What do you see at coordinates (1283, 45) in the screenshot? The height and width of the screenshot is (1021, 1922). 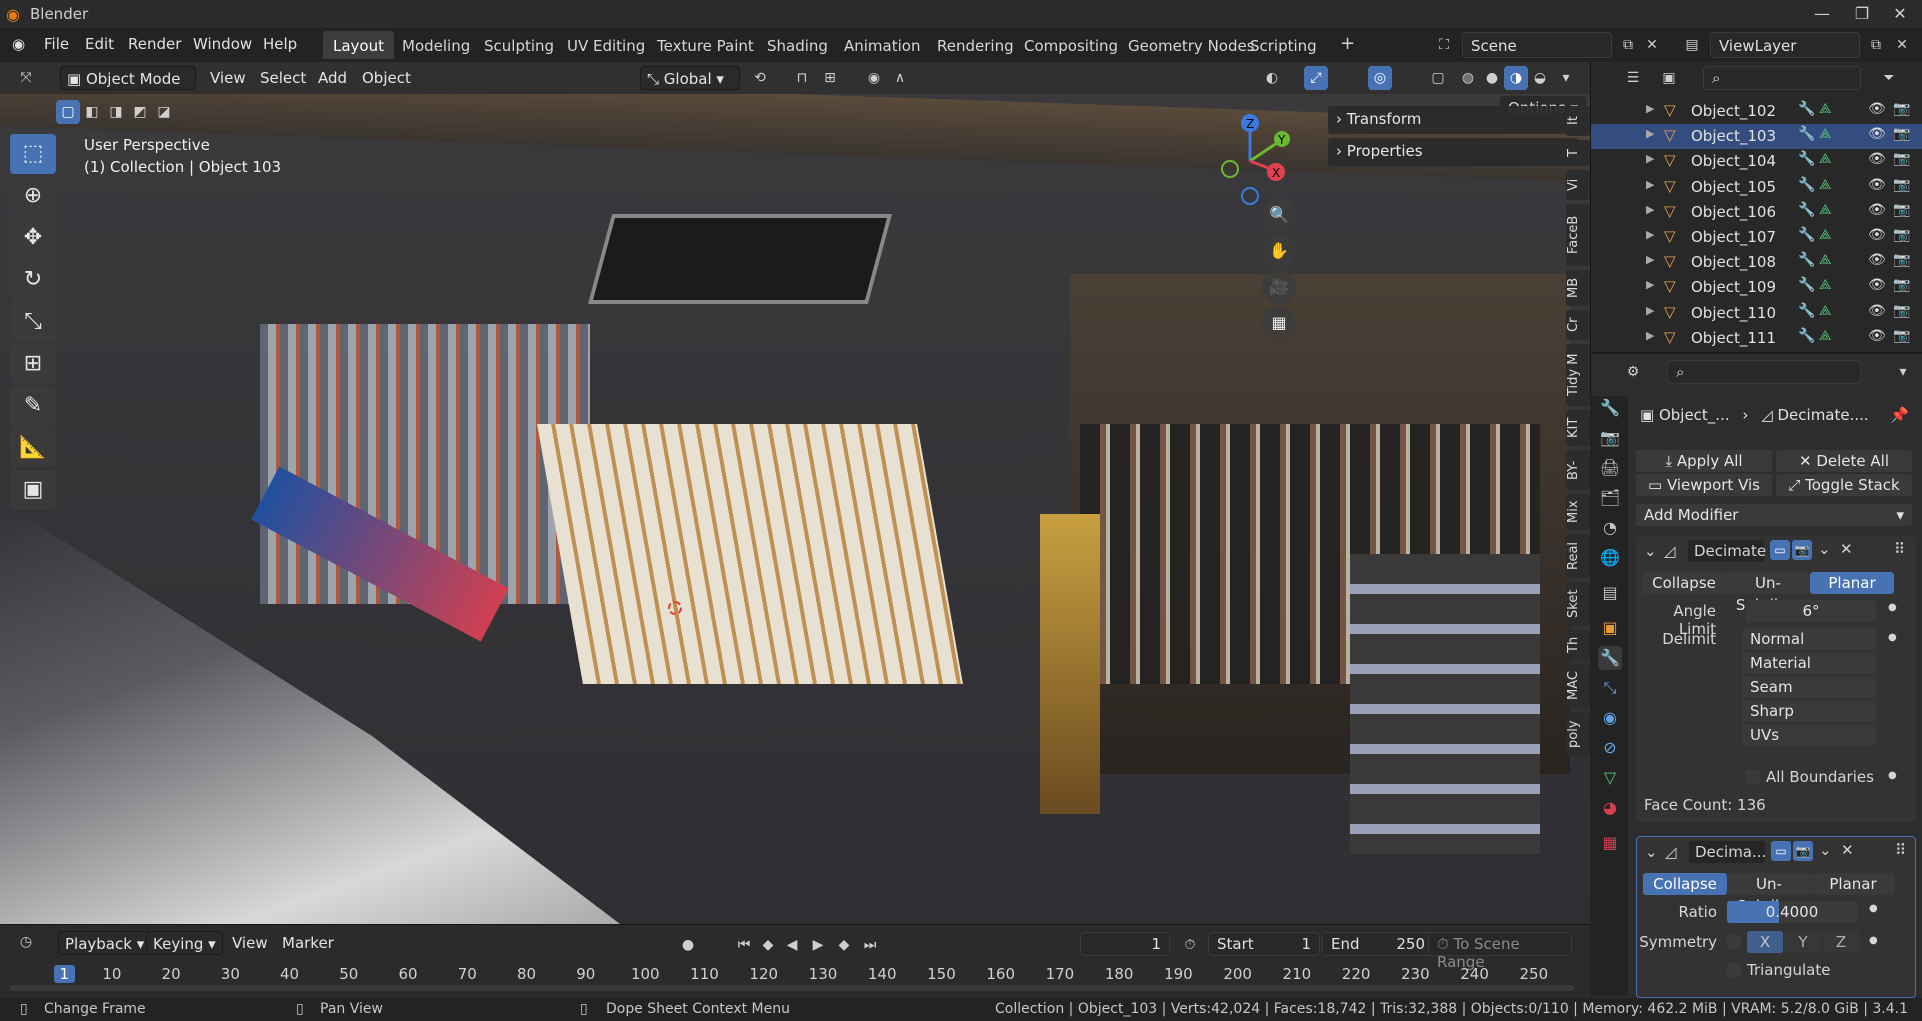 I see `tab-scripting: Scripting` at bounding box center [1283, 45].